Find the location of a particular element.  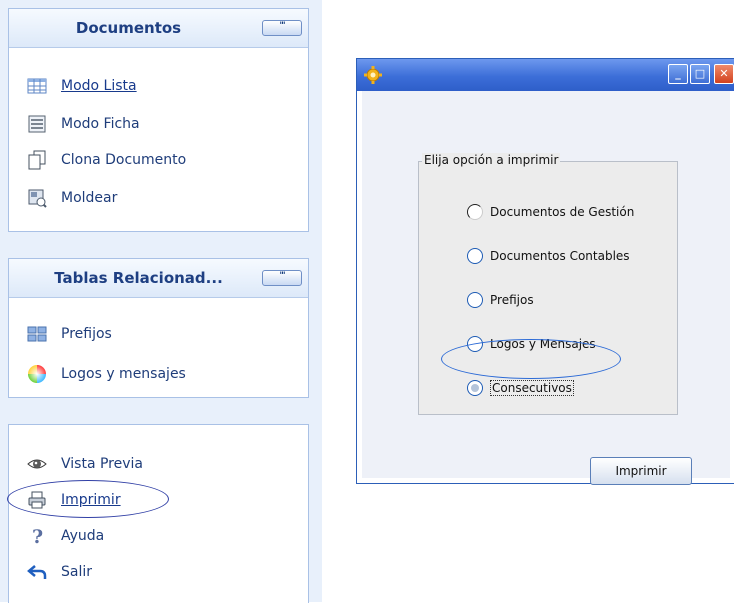

menu-item-label: Logos y mensajes is located at coordinates (123, 374).